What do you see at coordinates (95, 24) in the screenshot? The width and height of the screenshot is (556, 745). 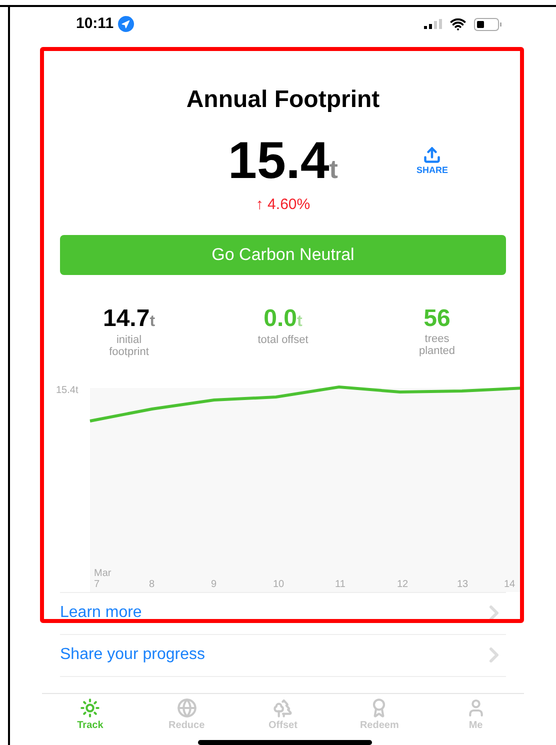 I see `clock-time: 10:11` at bounding box center [95, 24].